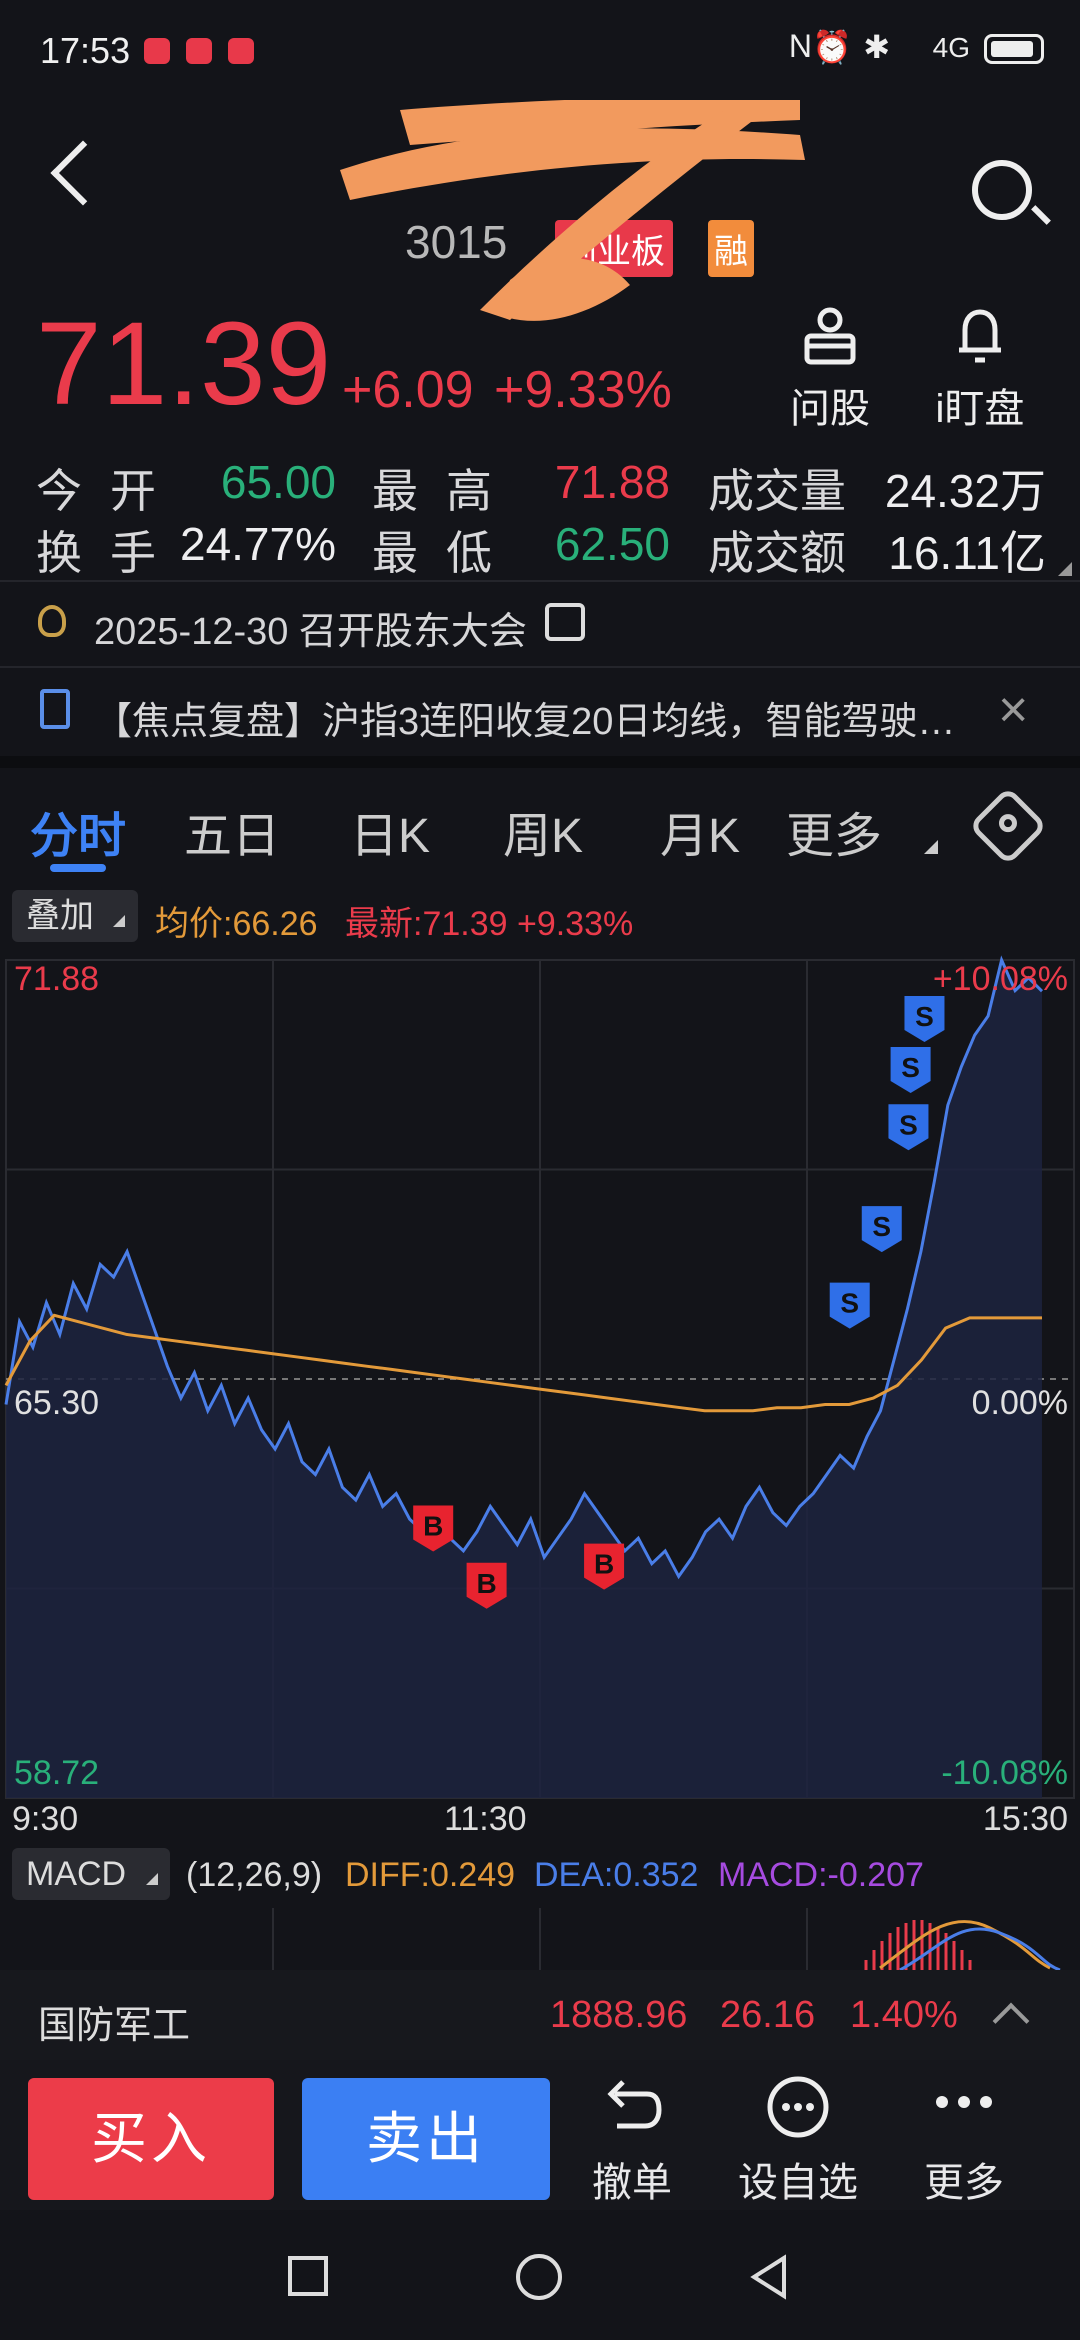  What do you see at coordinates (78, 831) in the screenshot?
I see `tab-intraday: 分时` at bounding box center [78, 831].